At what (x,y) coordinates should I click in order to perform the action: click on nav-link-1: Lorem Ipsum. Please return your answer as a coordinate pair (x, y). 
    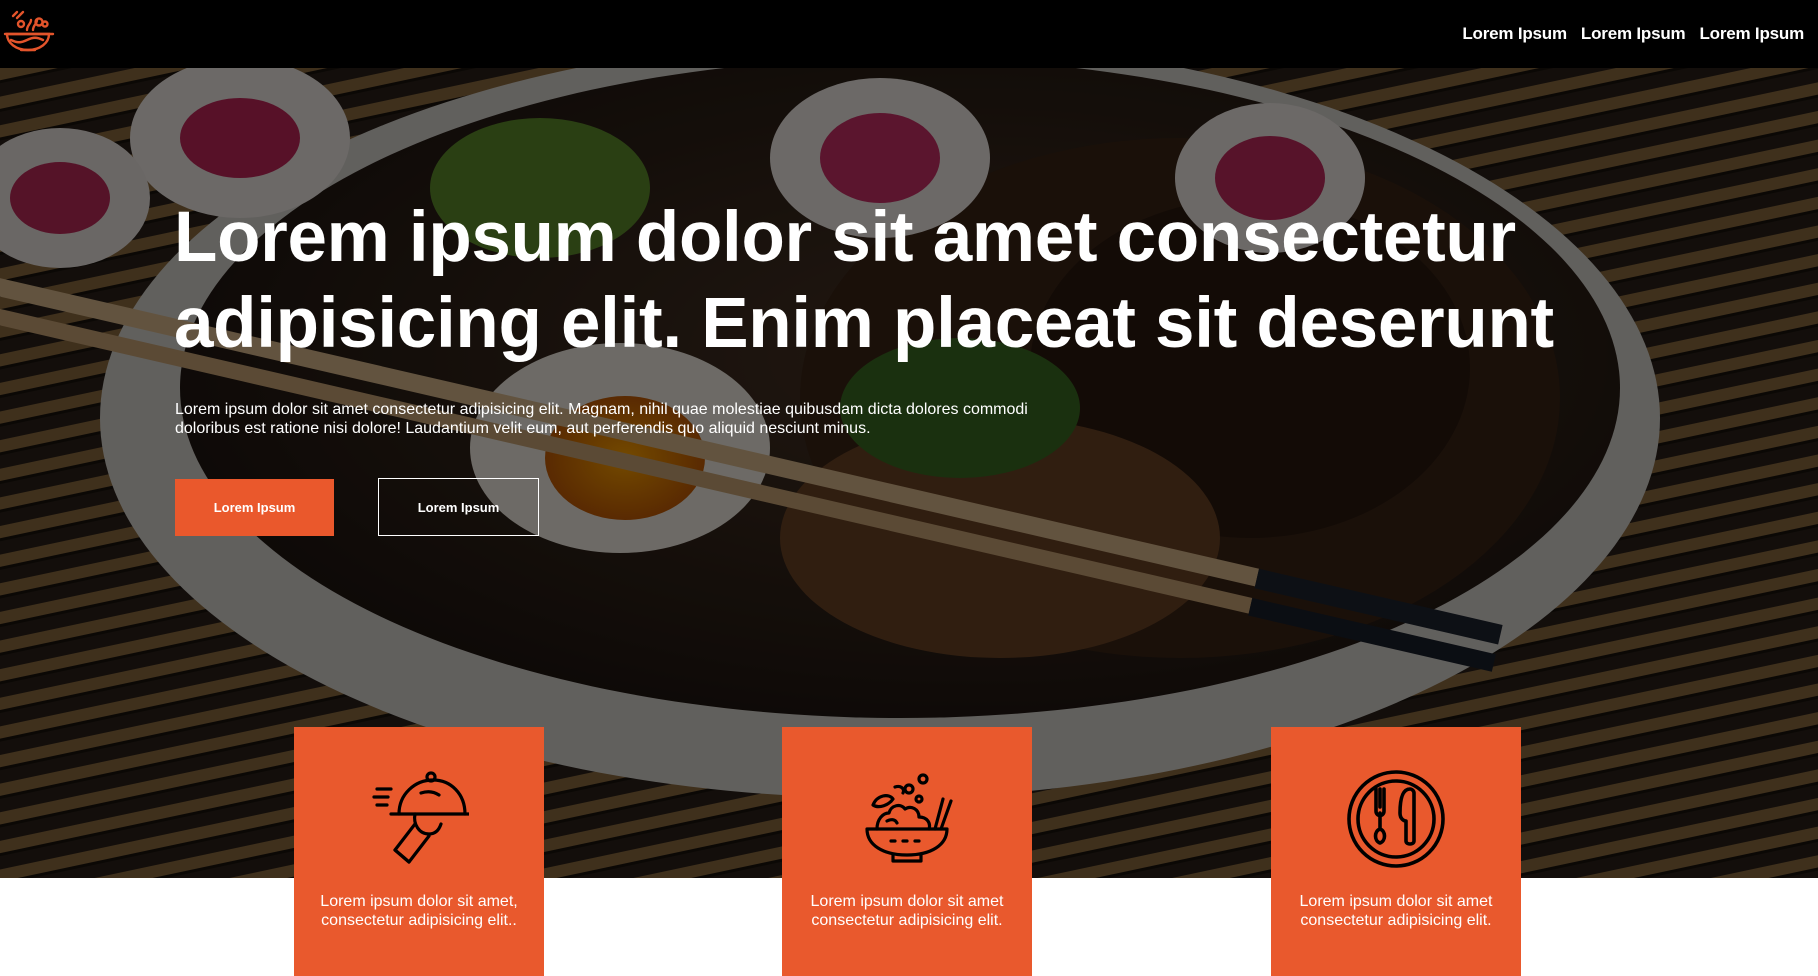
    Looking at the image, I should click on (1514, 34).